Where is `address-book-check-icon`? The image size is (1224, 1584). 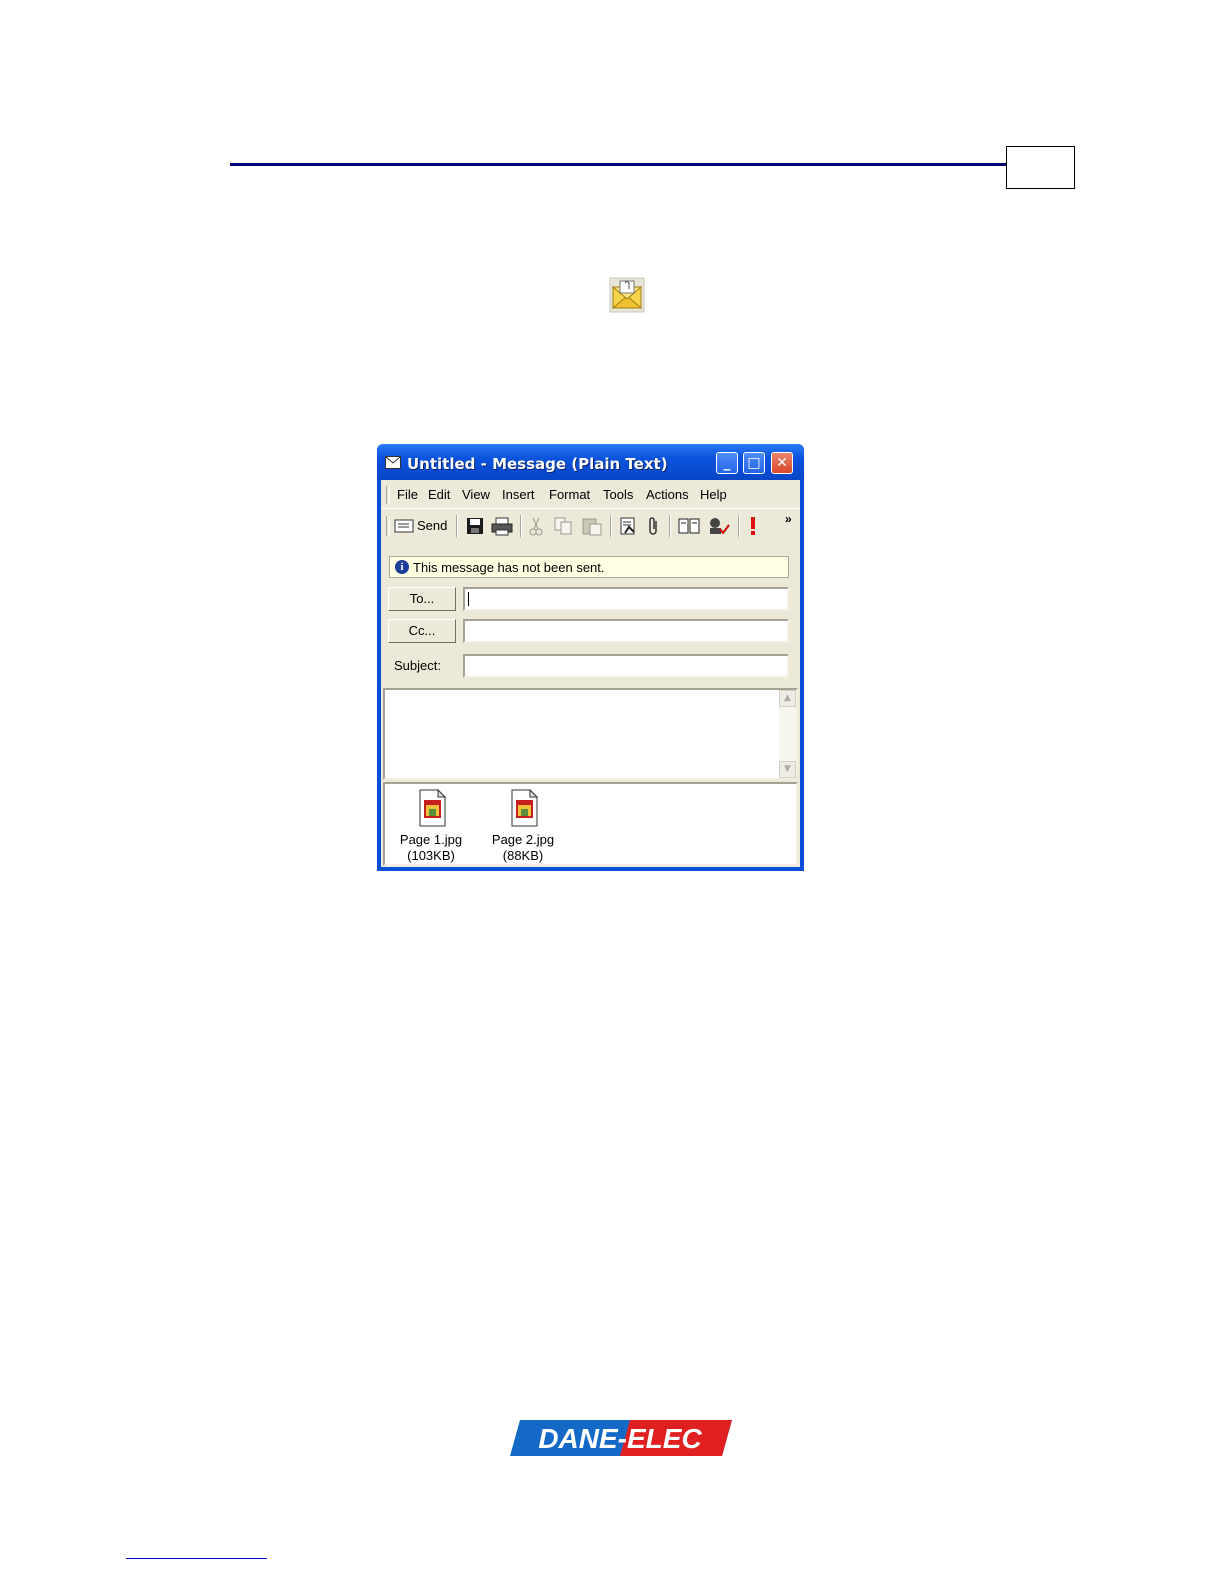 address-book-check-icon is located at coordinates (628, 526).